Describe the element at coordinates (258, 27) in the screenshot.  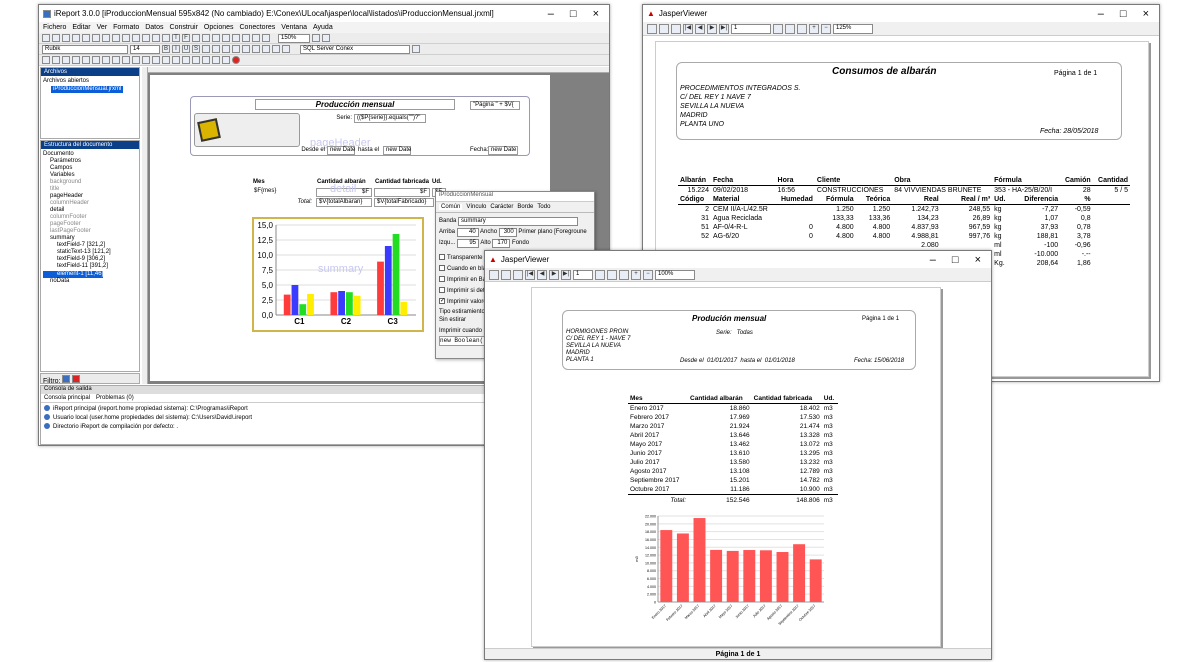
I see `menu-conectores: Conectores` at that location.